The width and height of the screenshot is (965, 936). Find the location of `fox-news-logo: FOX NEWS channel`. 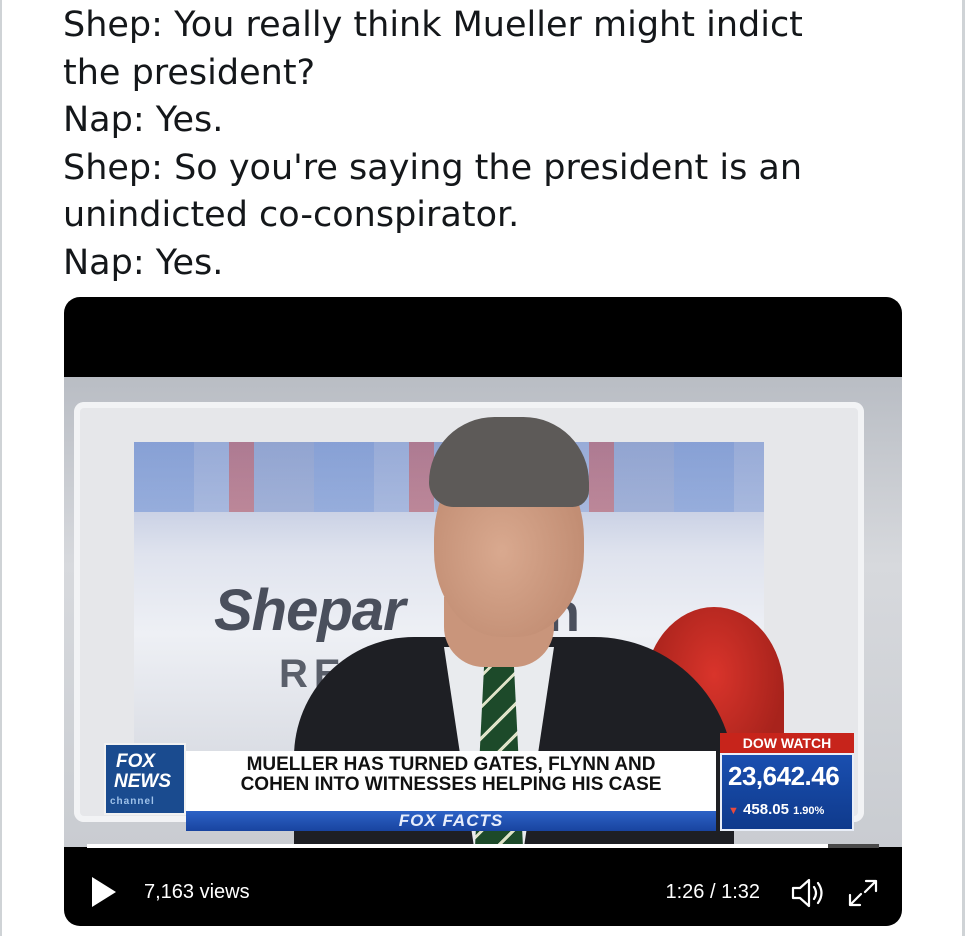

fox-news-logo: FOX NEWS channel is located at coordinates (145, 779).